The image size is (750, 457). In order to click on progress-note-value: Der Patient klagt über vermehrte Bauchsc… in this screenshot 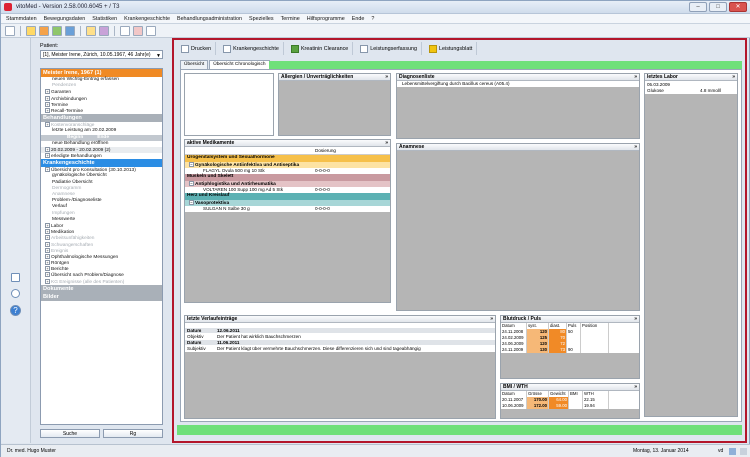, I will do `click(319, 348)`.